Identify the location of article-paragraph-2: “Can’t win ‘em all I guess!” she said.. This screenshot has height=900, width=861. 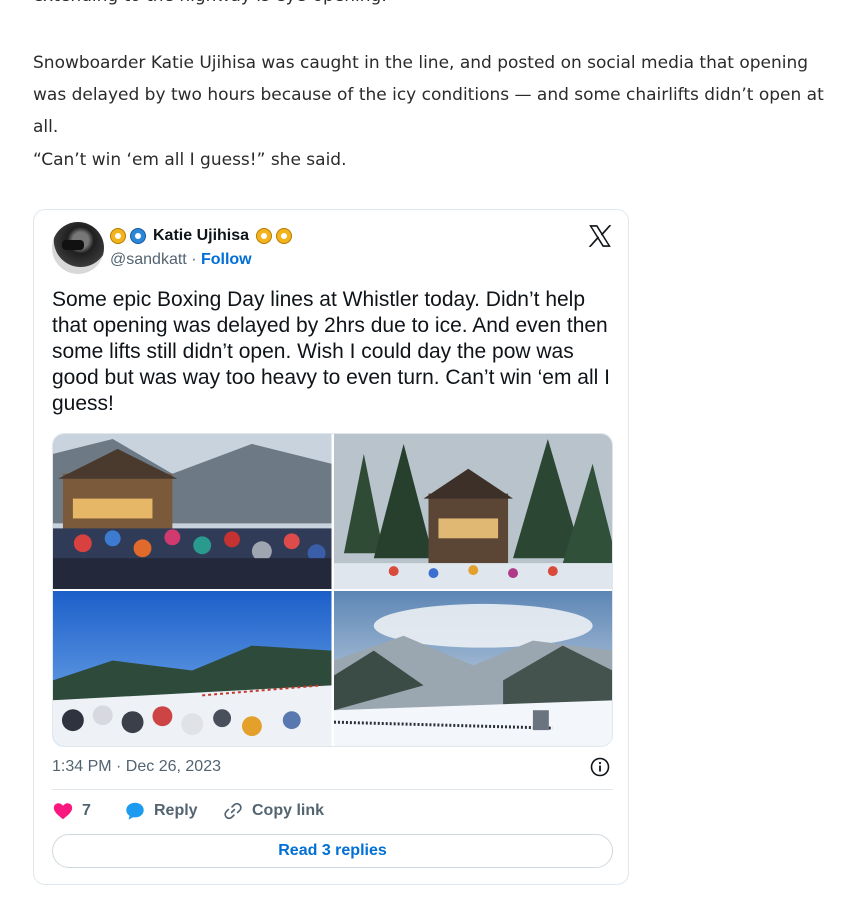
(190, 160).